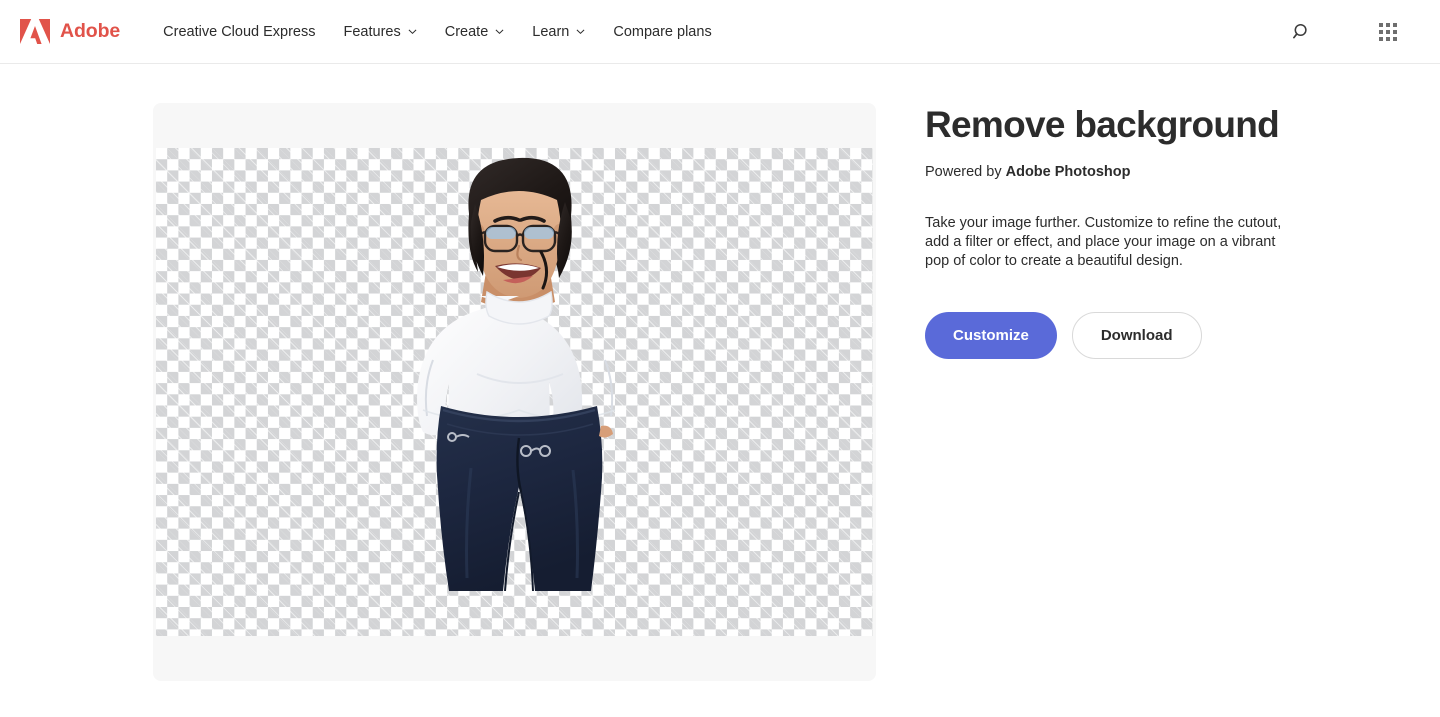 Image resolution: width=1440 pixels, height=717 pixels. Describe the element at coordinates (90, 31) in the screenshot. I see `adobe-brand-name: Adobe` at that location.